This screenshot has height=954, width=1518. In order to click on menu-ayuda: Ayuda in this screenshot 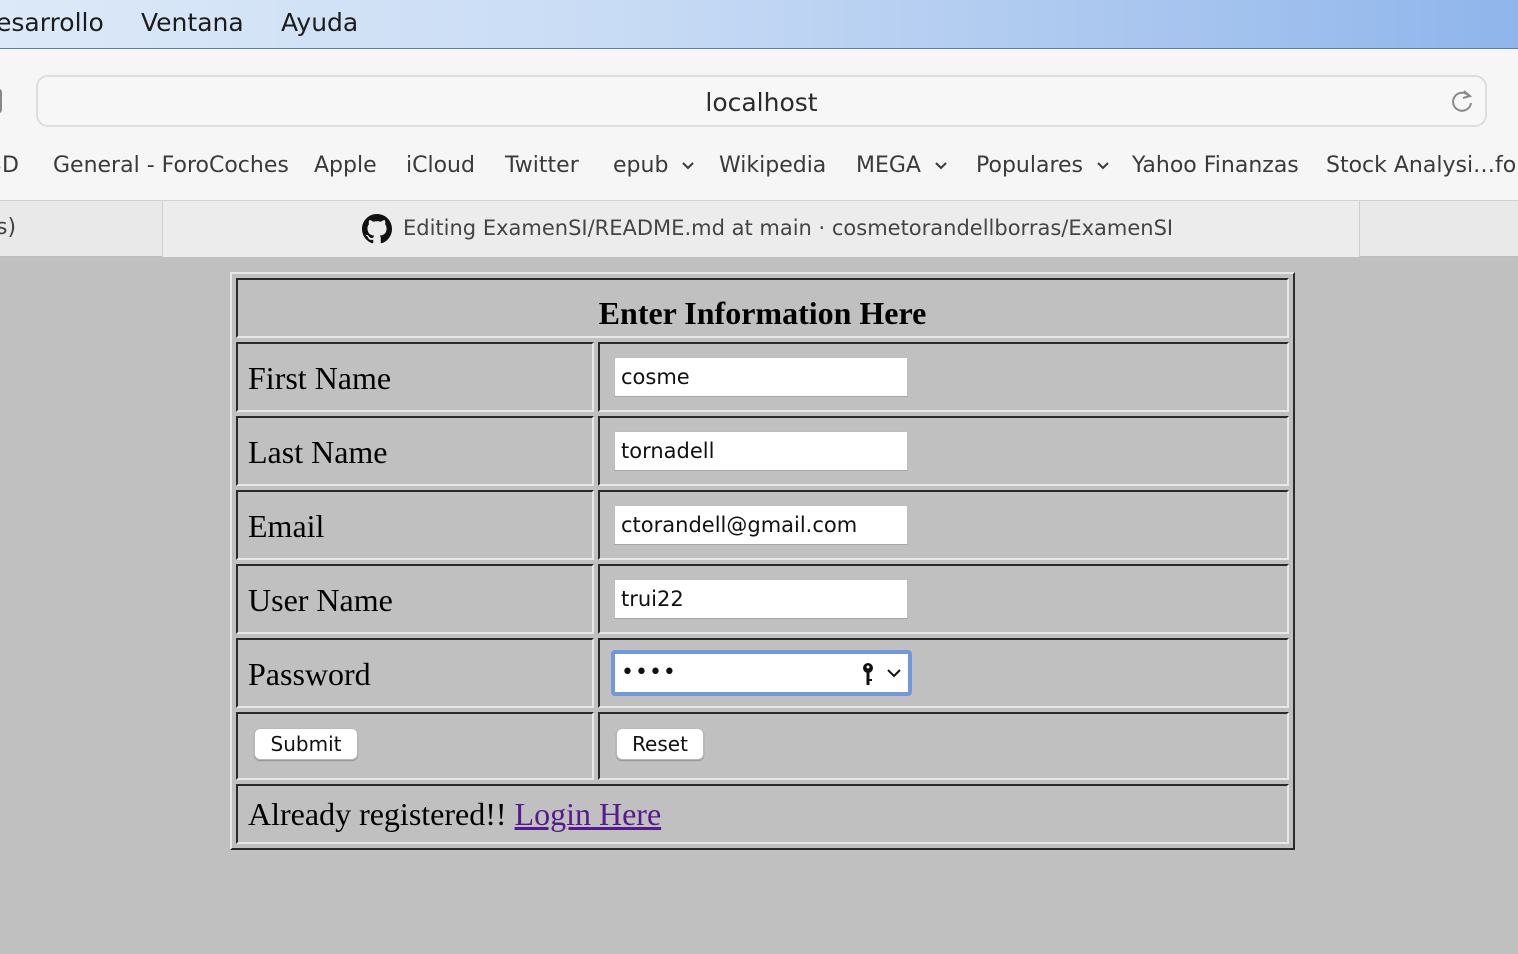, I will do `click(319, 22)`.